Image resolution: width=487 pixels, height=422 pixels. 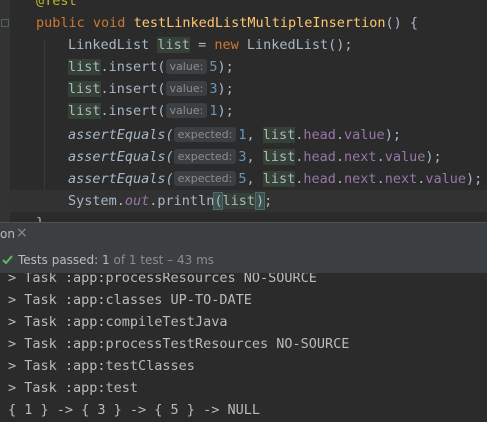 I want to click on run-tool-window-header: on ×, so click(x=243, y=235).